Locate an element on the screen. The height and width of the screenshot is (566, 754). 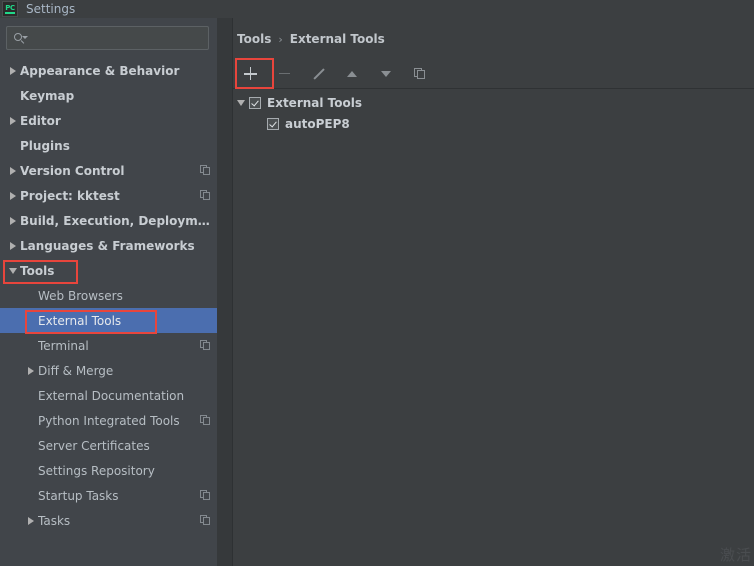
tree-item-autopep8: autoPEP8 is located at coordinates (493, 123).